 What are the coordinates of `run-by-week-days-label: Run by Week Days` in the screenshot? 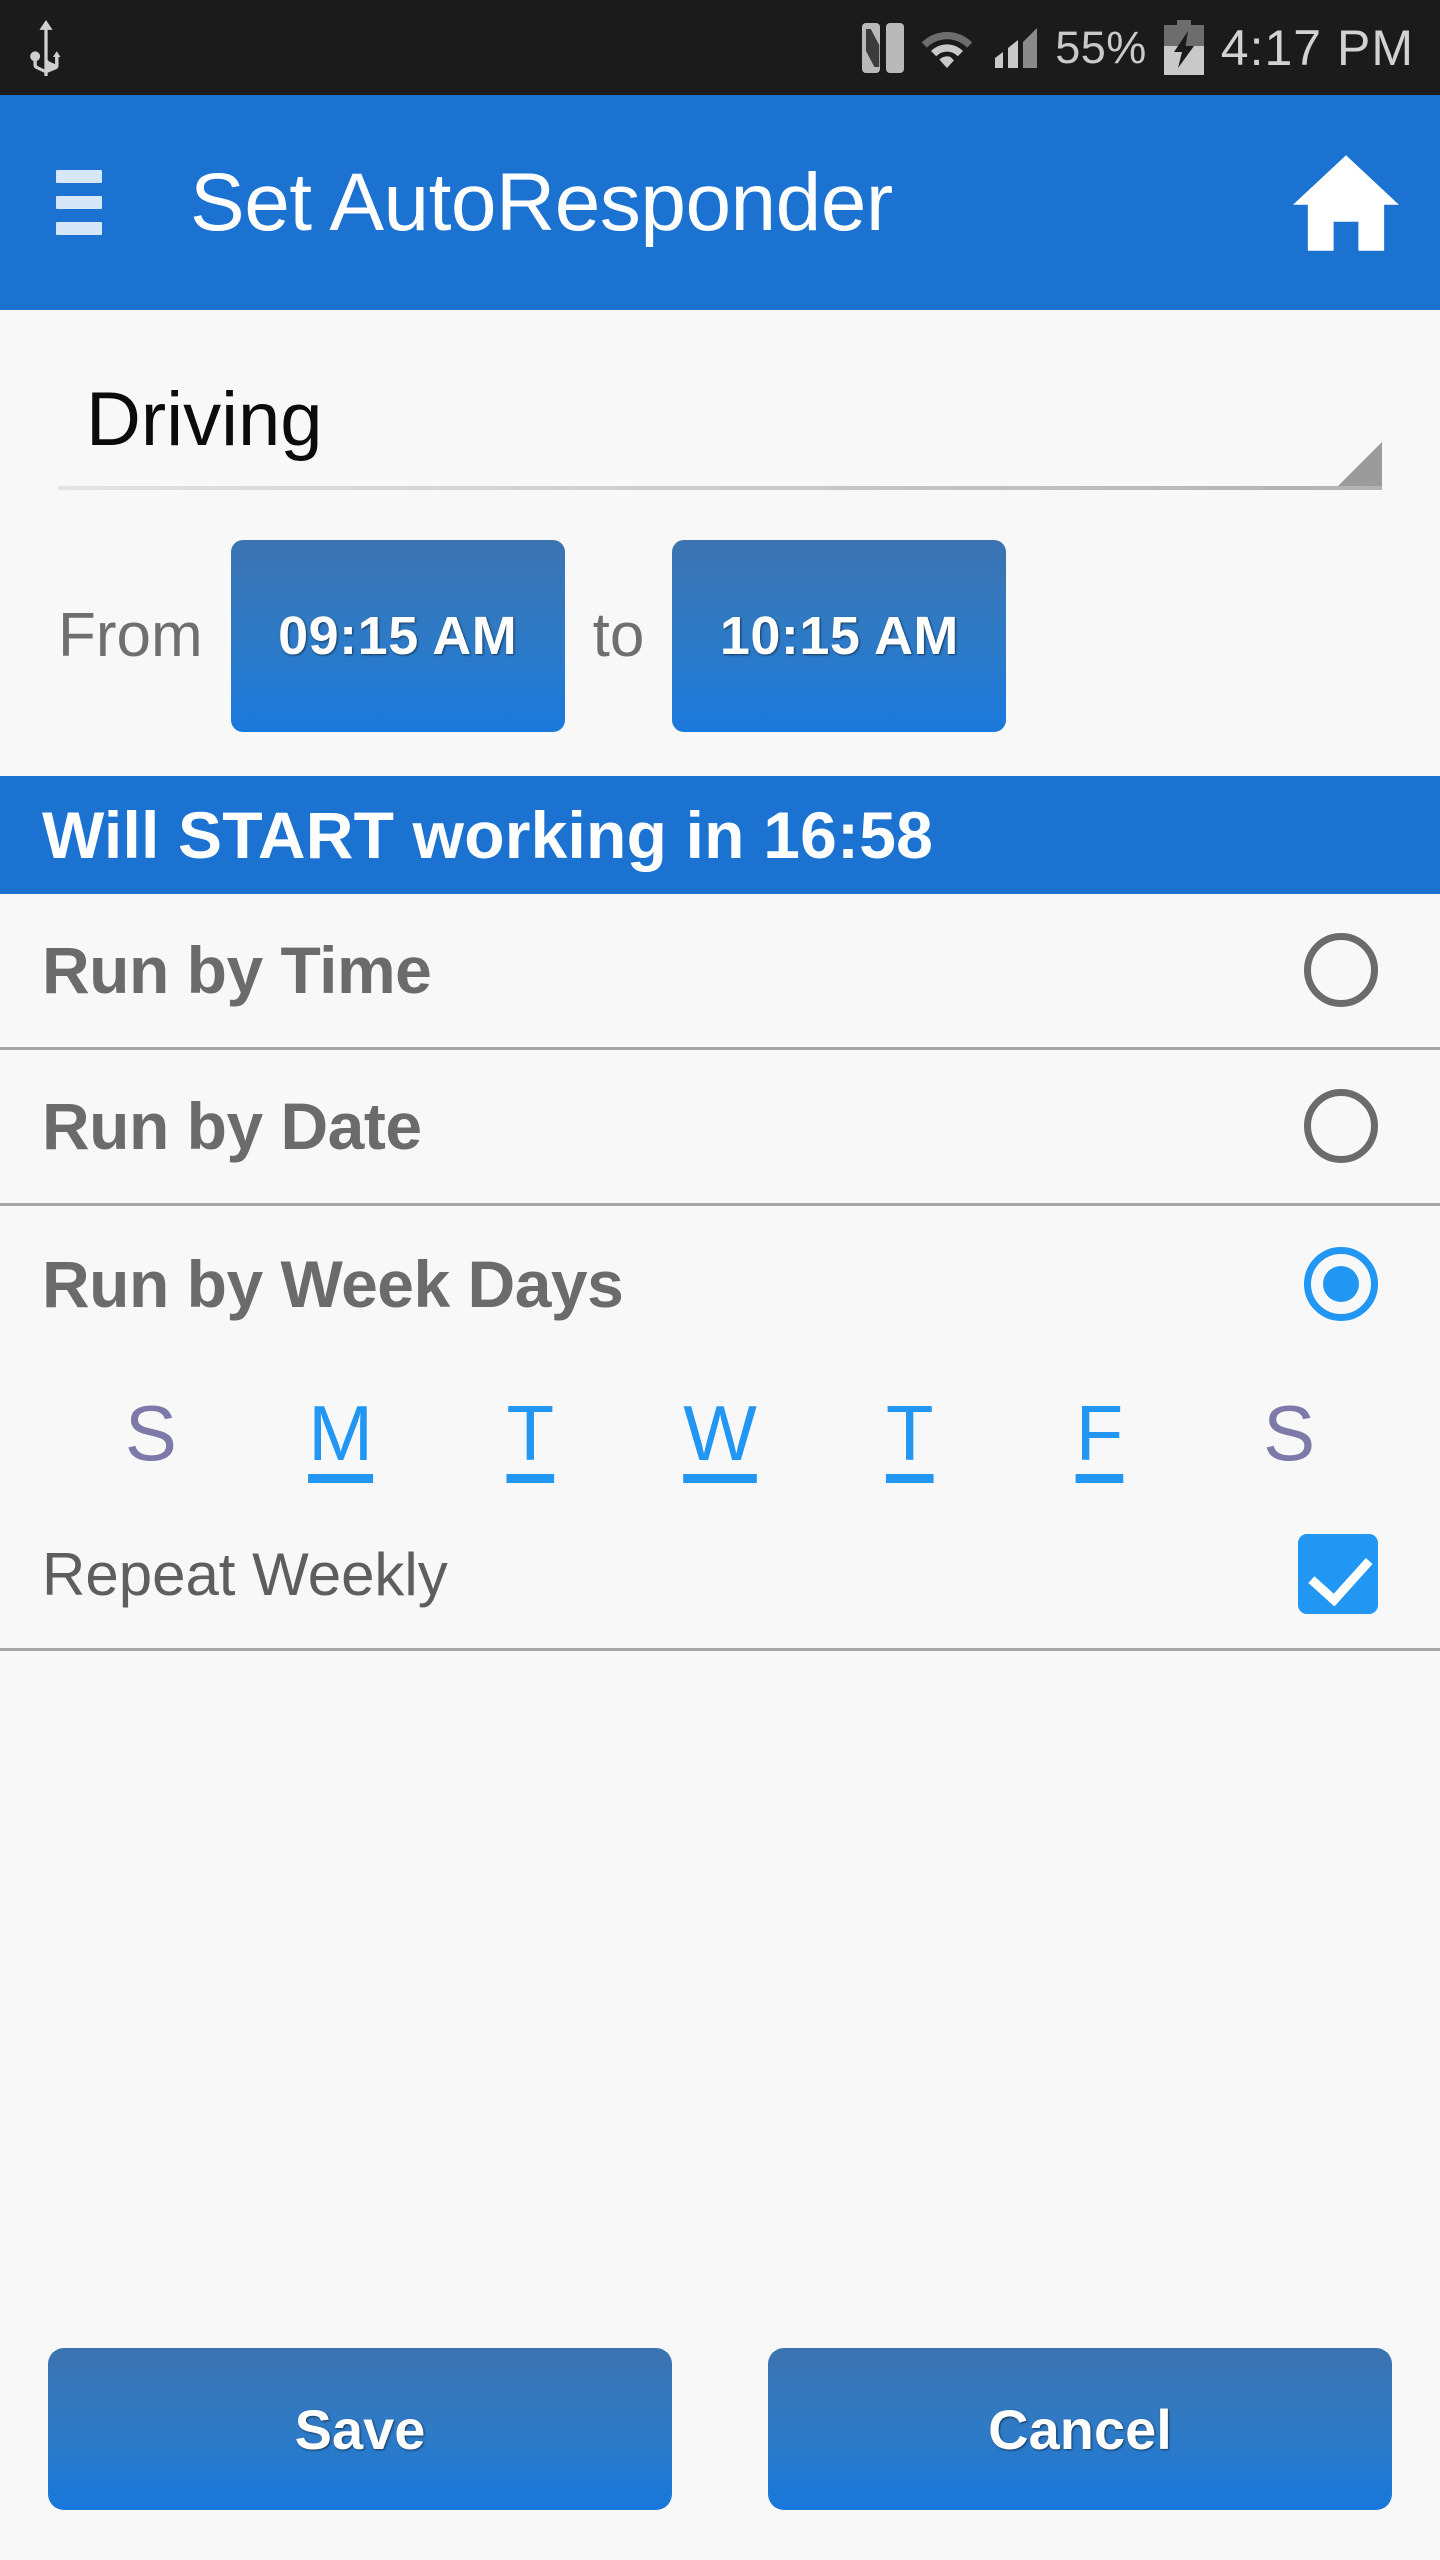 It's located at (333, 1283).